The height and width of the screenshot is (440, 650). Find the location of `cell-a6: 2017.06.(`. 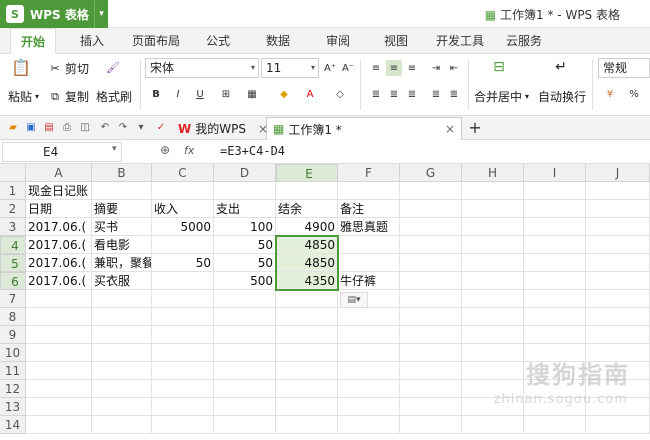

cell-a6: 2017.06.( is located at coordinates (59, 281).